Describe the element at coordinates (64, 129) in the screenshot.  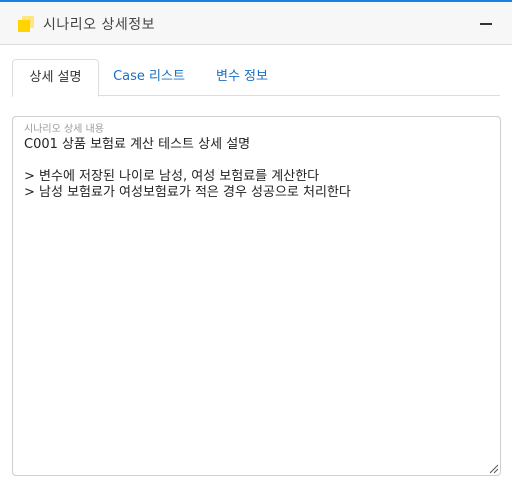
I see `scenario-description-label: 시나리오 상세 내용` at that location.